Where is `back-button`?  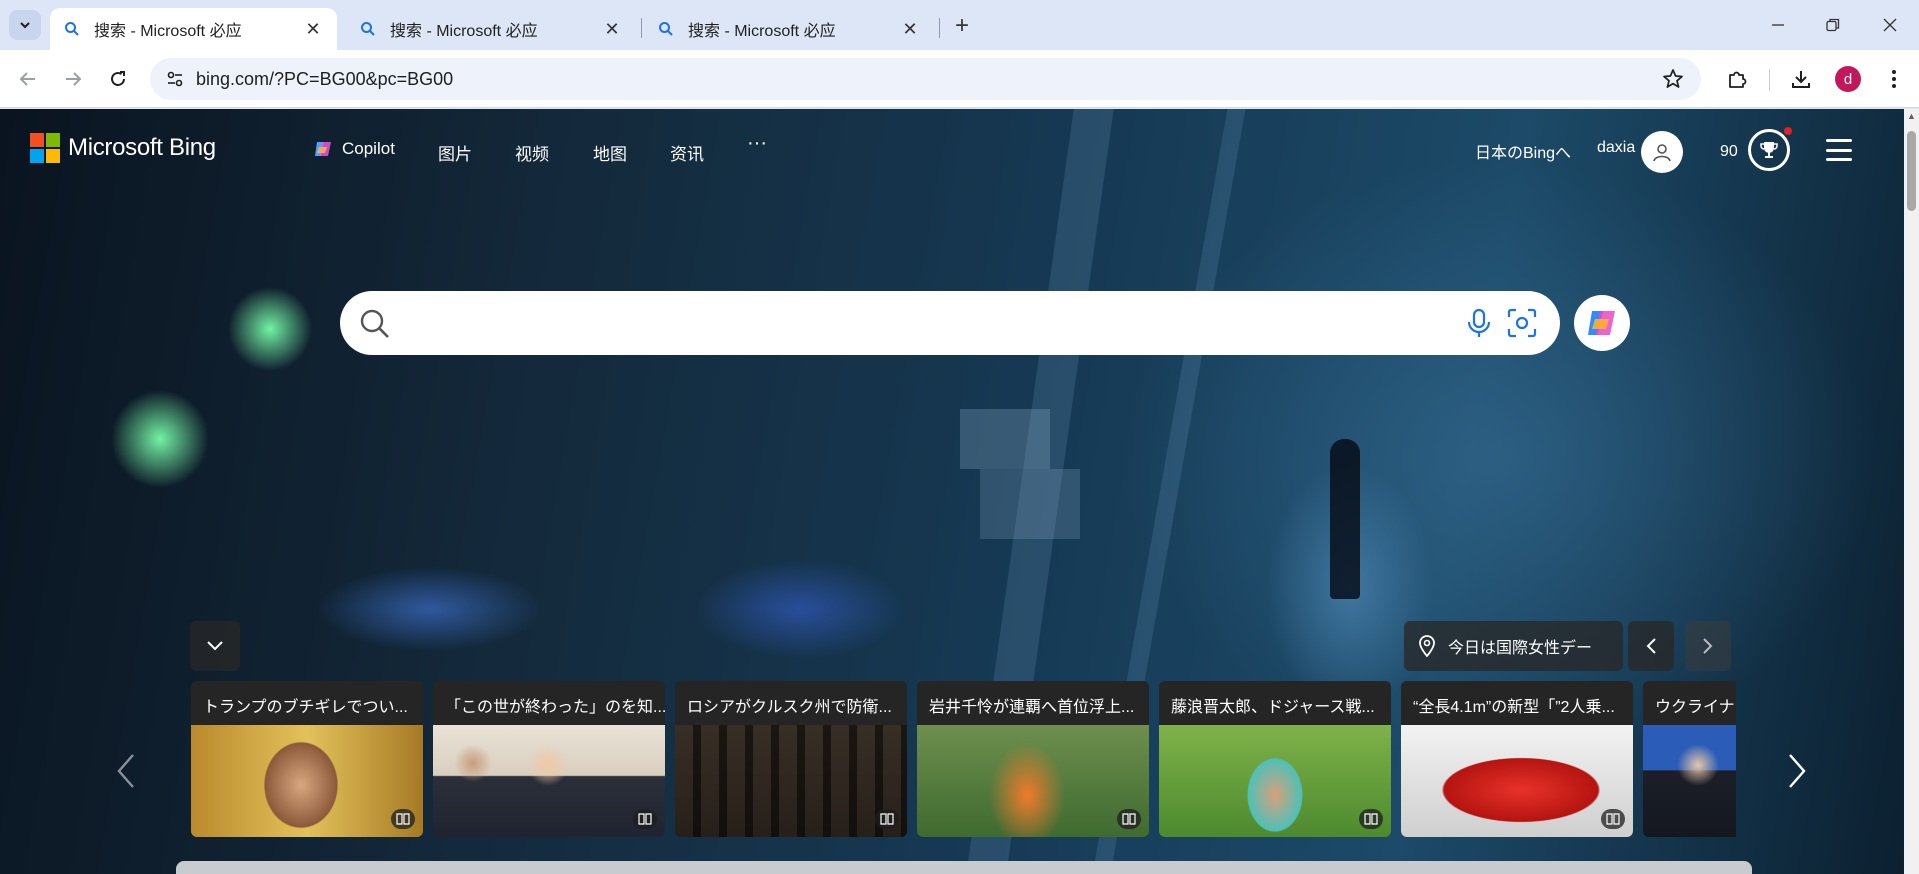 back-button is located at coordinates (28, 79).